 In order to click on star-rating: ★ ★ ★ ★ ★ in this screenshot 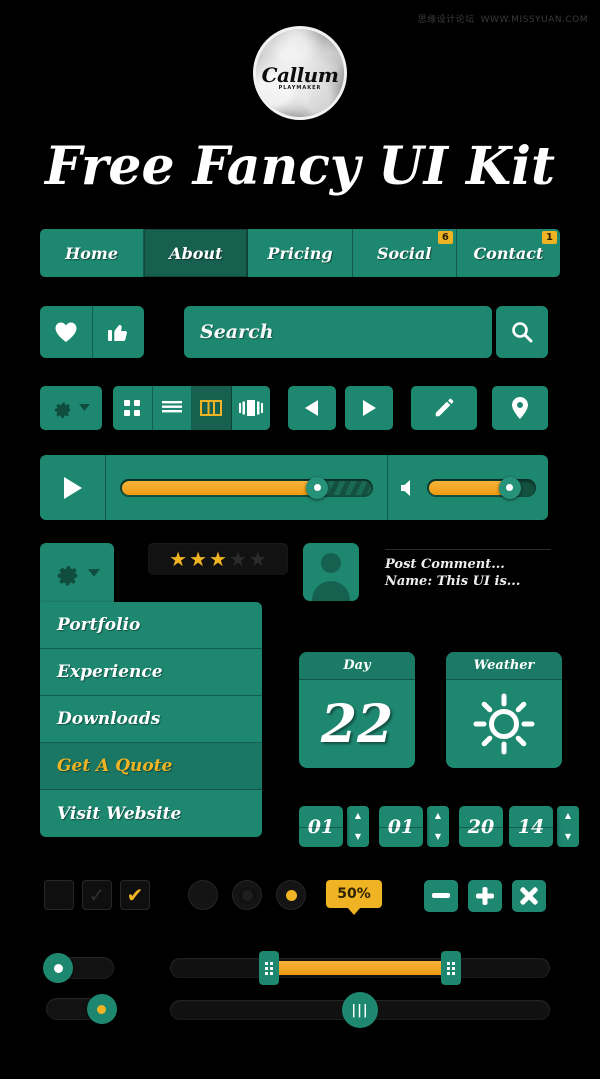, I will do `click(218, 559)`.